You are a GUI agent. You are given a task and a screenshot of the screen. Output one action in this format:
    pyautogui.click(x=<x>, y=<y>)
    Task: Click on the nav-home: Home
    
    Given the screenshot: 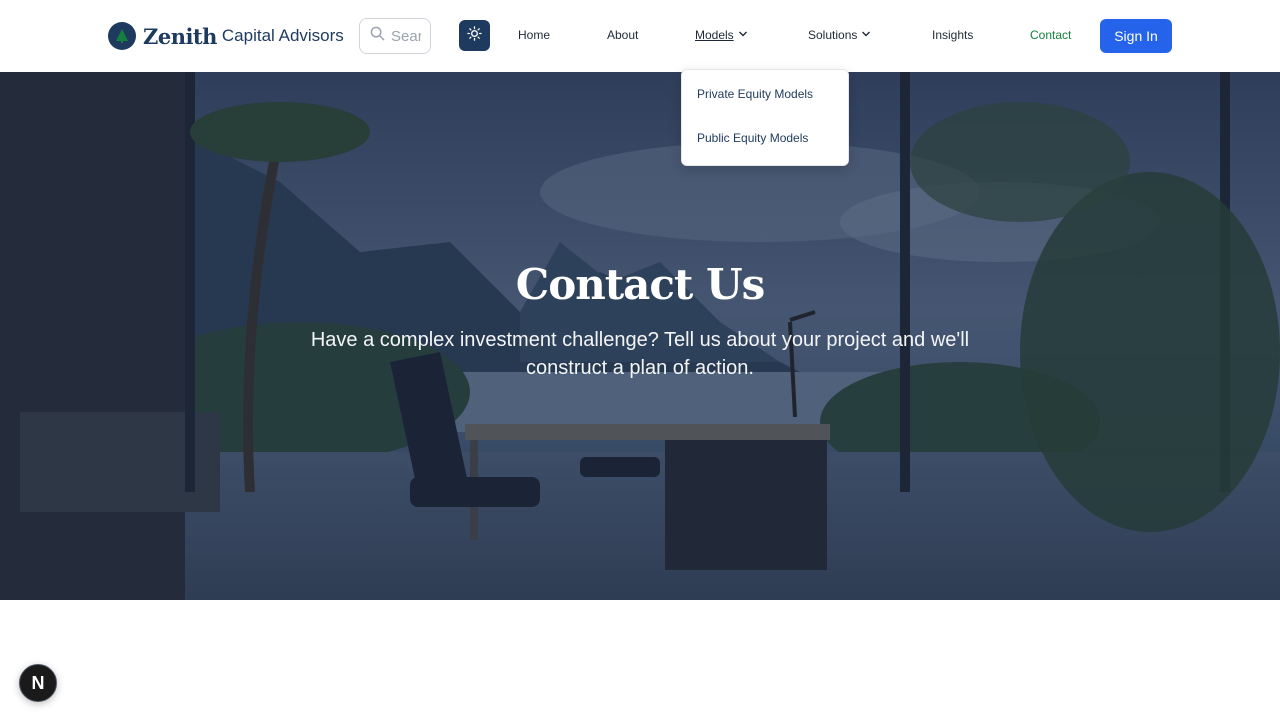 What is the action you would take?
    pyautogui.click(x=534, y=35)
    